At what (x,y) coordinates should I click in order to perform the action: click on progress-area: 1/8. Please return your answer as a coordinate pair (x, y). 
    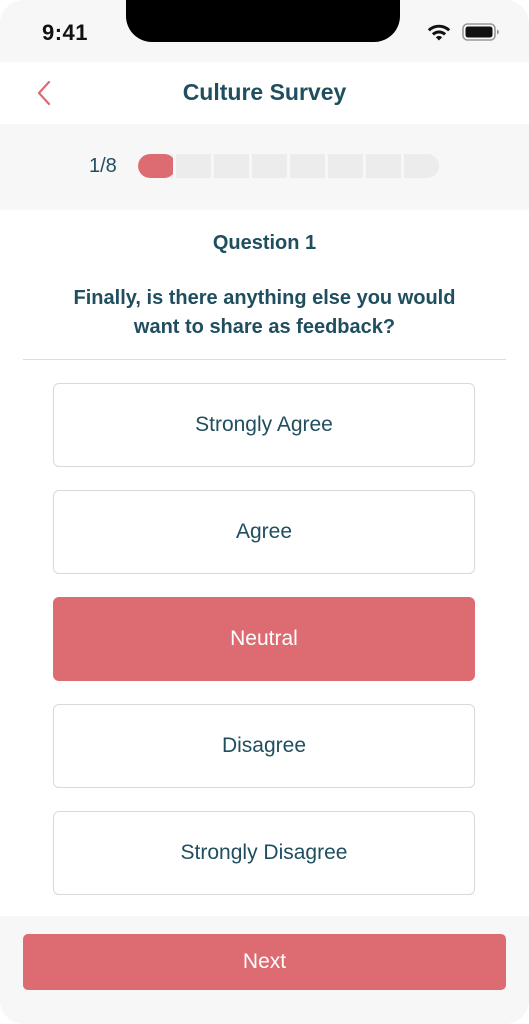
    Looking at the image, I should click on (264, 167).